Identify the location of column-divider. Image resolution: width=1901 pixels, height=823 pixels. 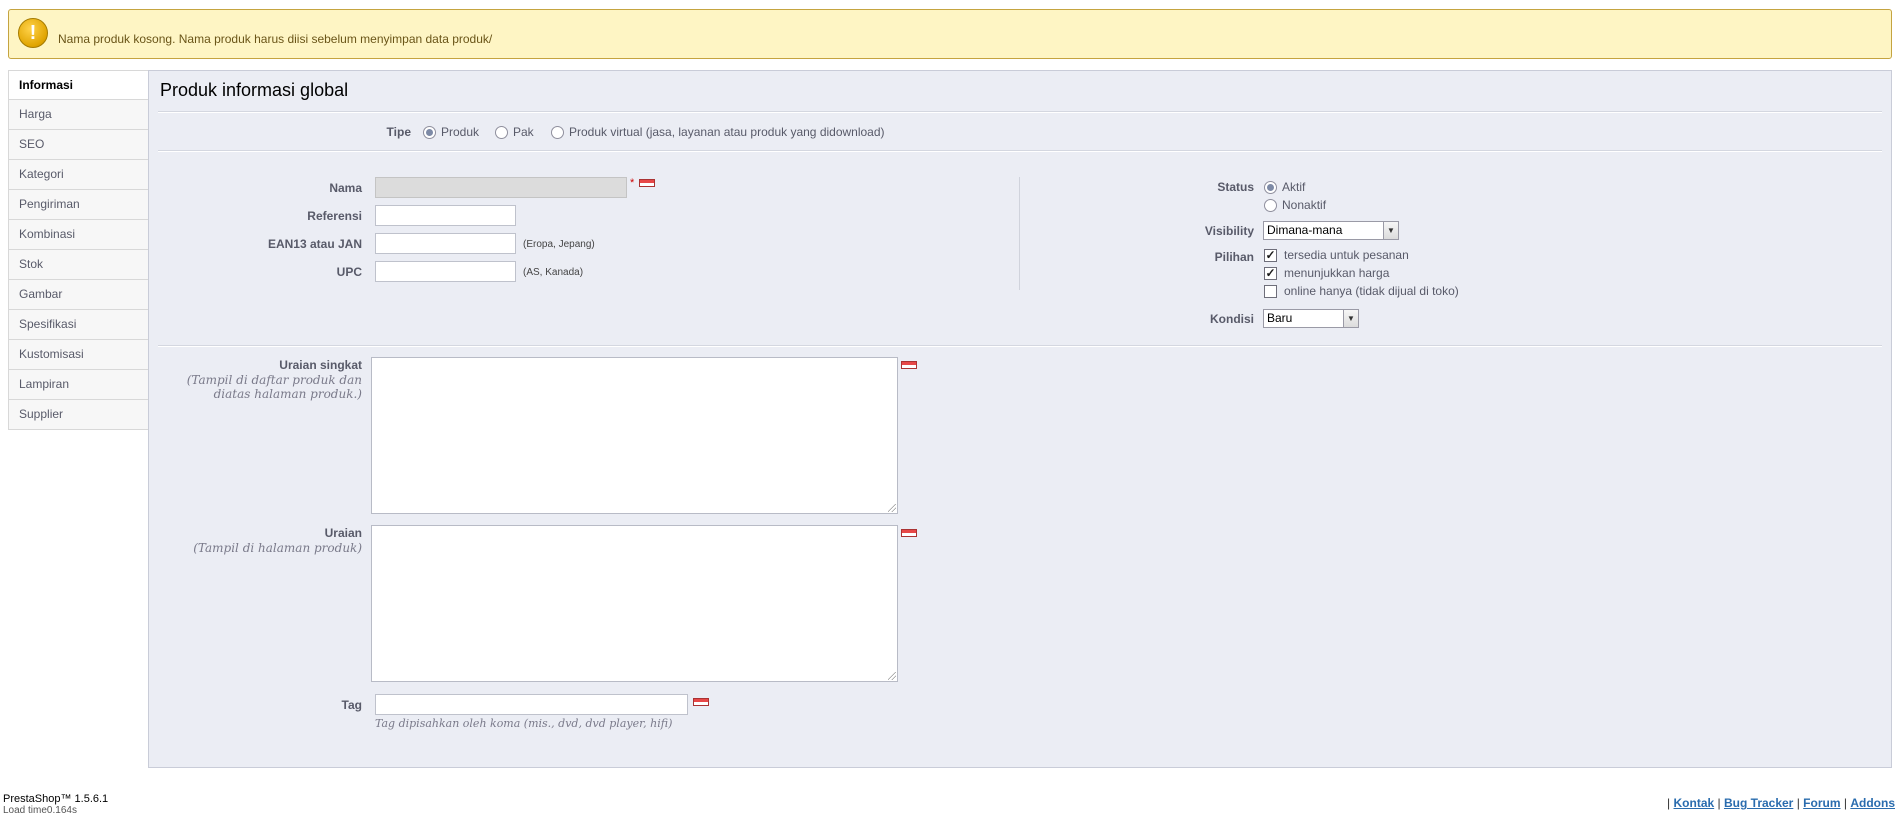
(1019, 233).